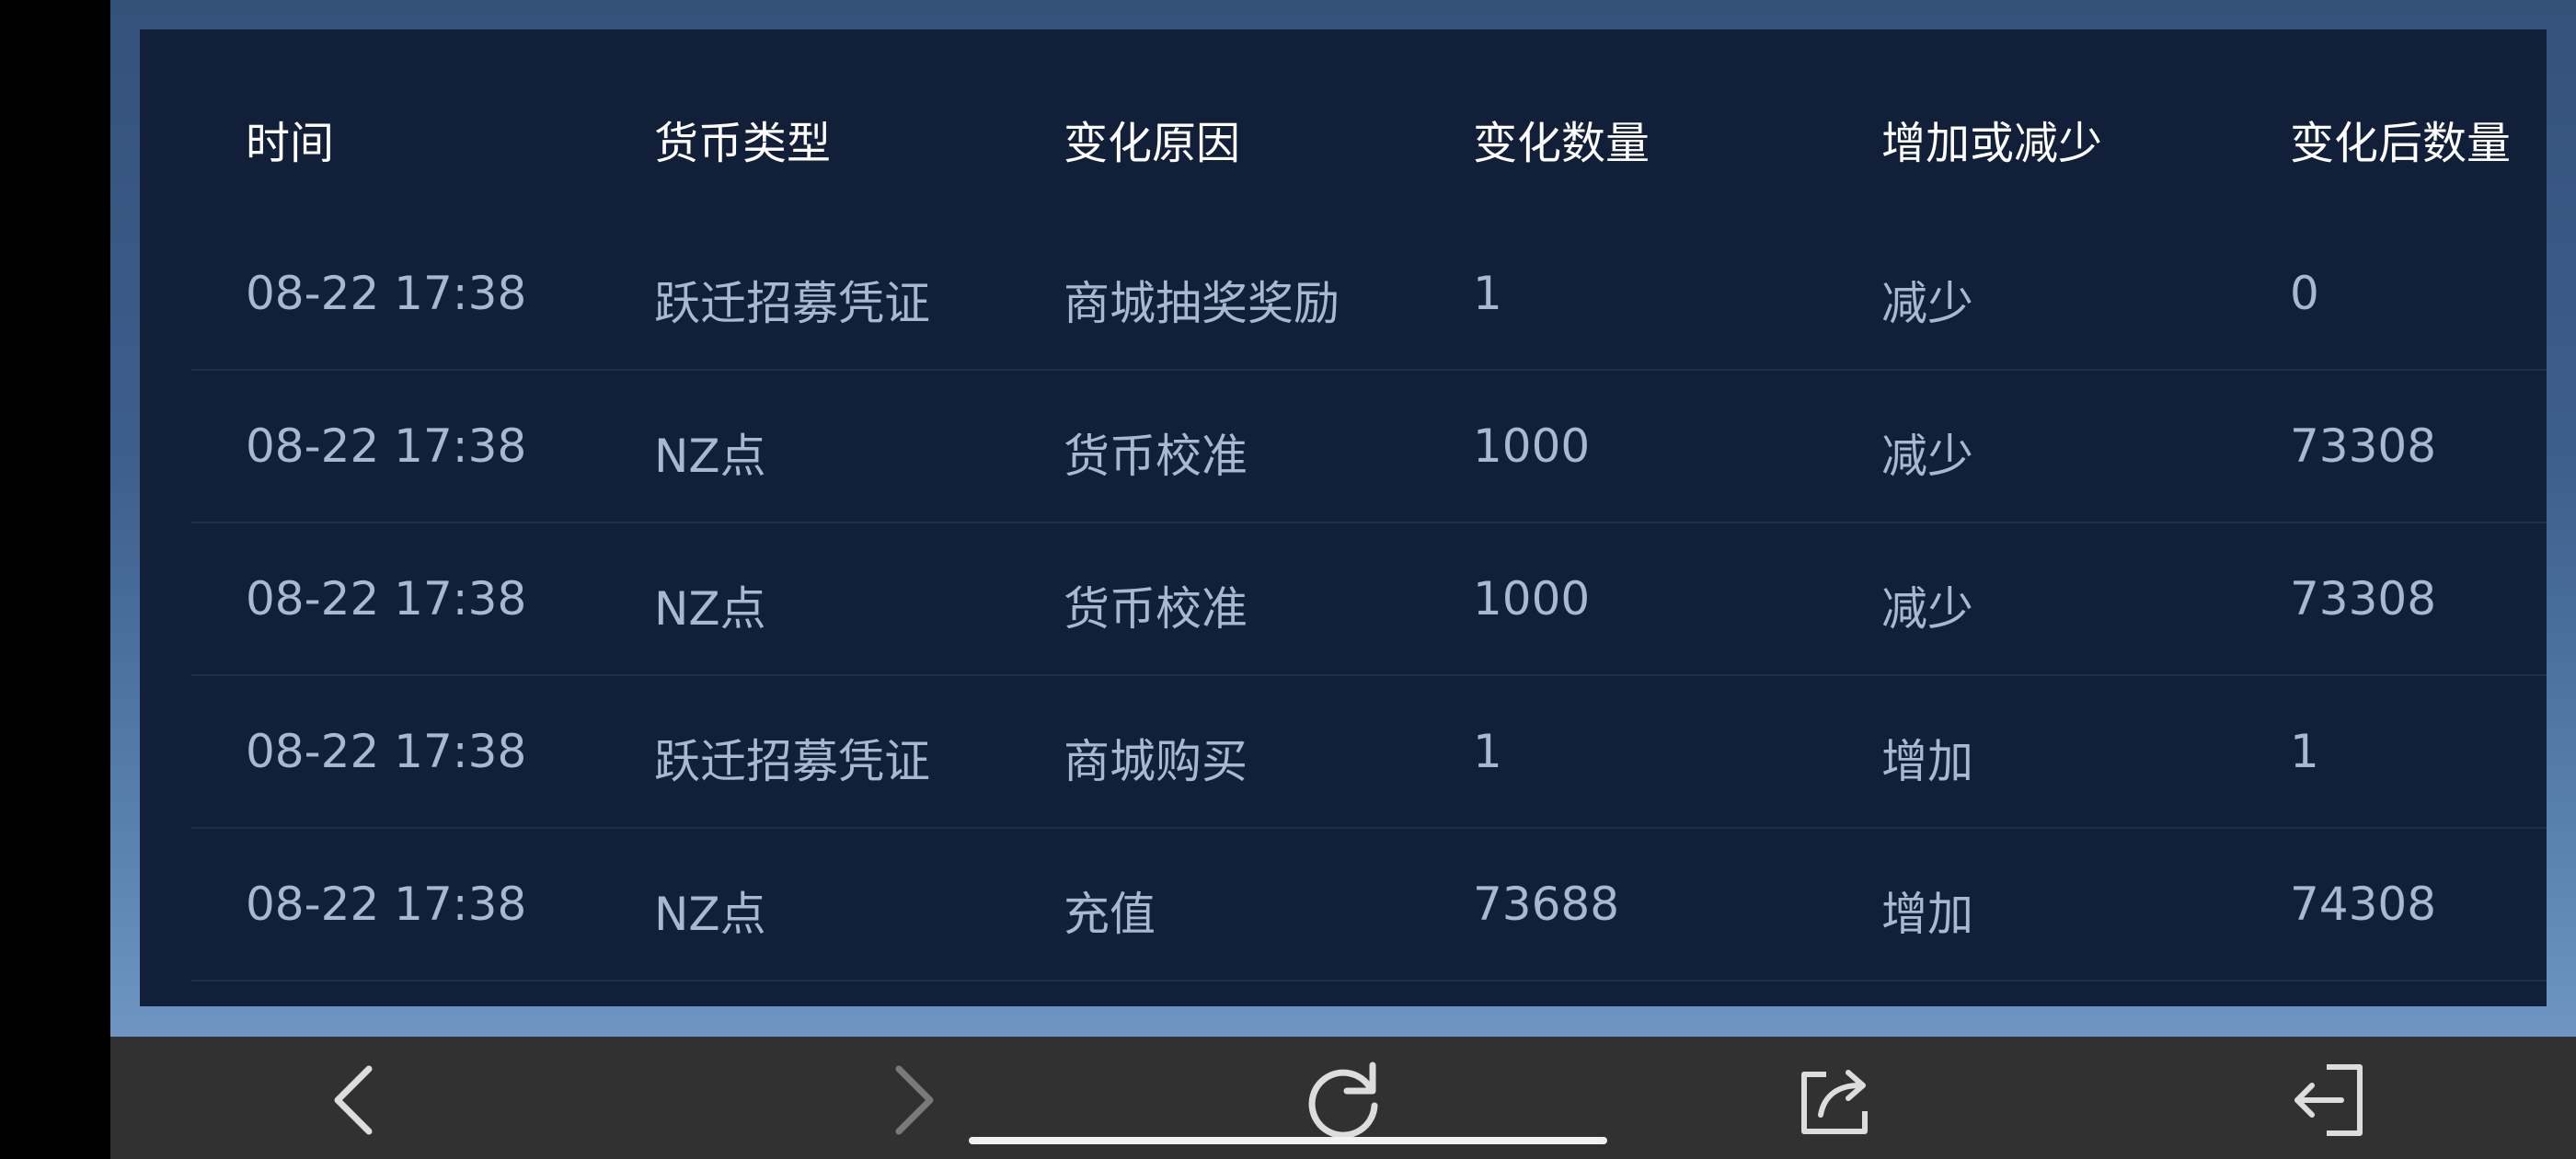 The height and width of the screenshot is (1159, 2576). What do you see at coordinates (2304, 751) in the screenshot?
I see `cell-amount-after: 1` at bounding box center [2304, 751].